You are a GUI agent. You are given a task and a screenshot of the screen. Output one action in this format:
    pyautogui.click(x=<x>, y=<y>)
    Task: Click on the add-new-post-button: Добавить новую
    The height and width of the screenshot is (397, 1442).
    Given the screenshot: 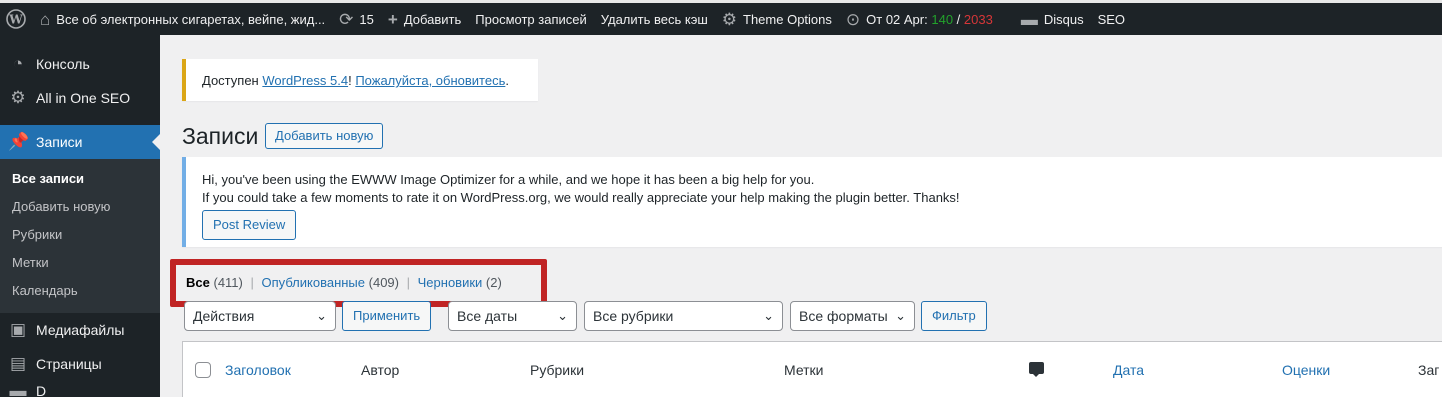 What is the action you would take?
    pyautogui.click(x=324, y=136)
    